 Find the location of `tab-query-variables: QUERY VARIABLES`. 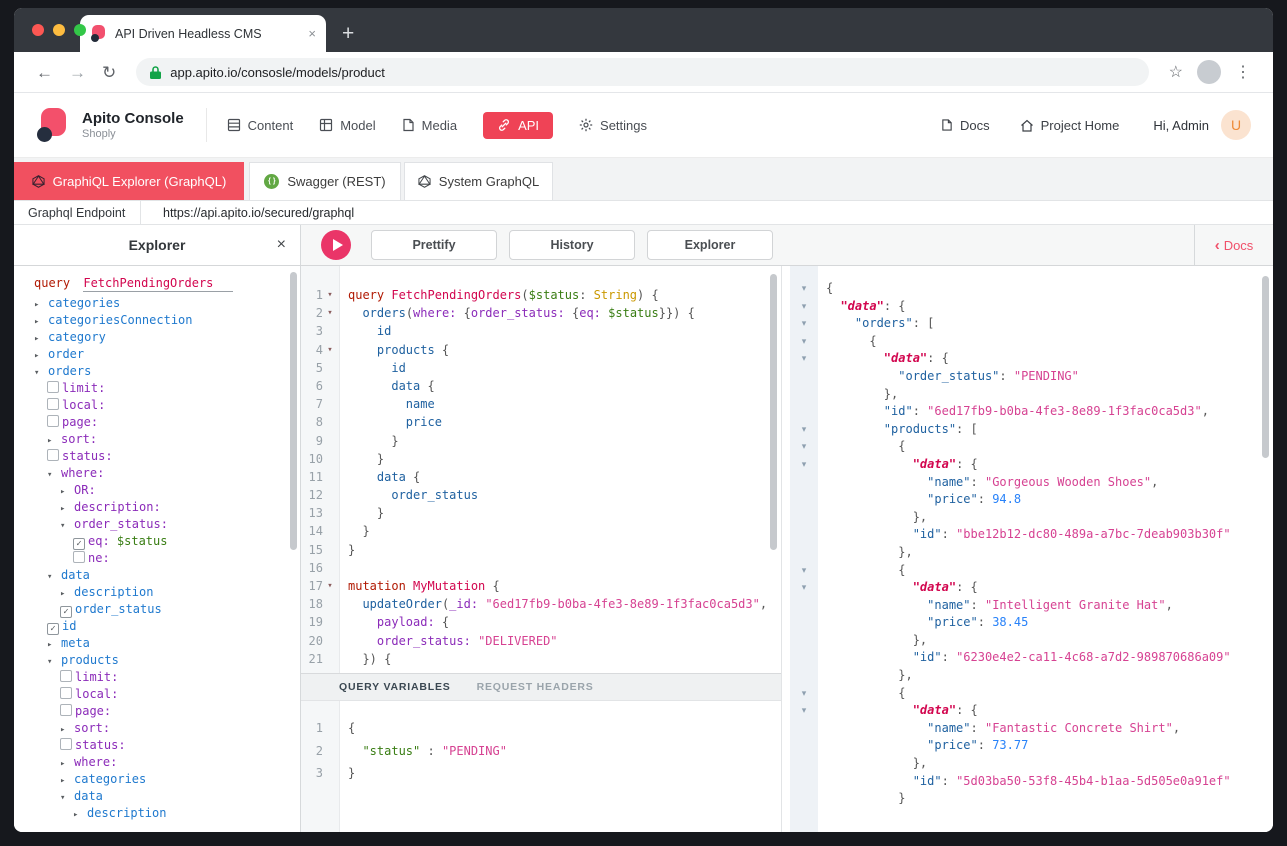

tab-query-variables: QUERY VARIABLES is located at coordinates (395, 687).